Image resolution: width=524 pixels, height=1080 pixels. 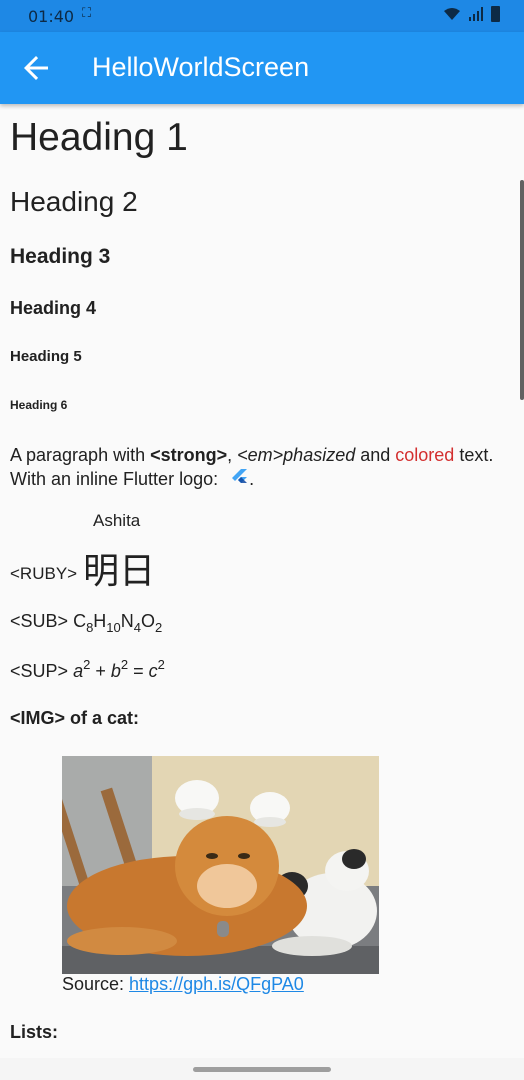 I want to click on img-heading: <IMG> of a cat:, so click(x=75, y=718).